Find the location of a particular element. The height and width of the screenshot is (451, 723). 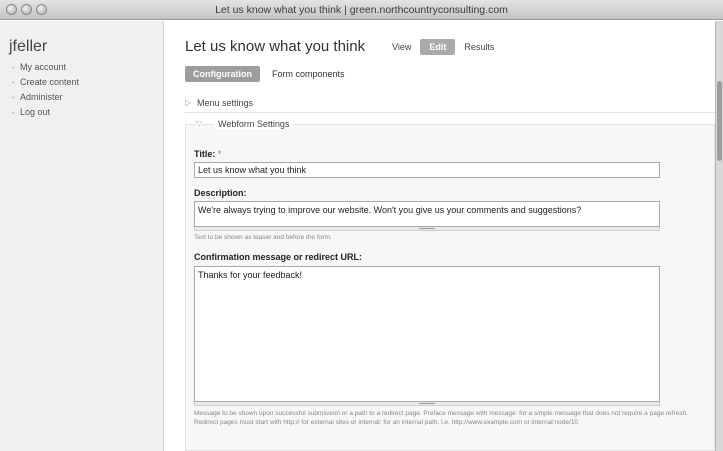

sidebar-item-label: Log out is located at coordinates (35, 112).